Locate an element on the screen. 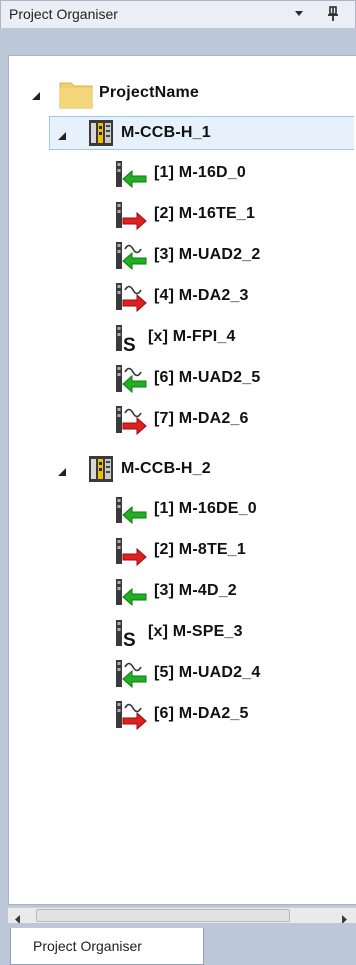 The width and height of the screenshot is (356, 965). tree-node-module: S [x] M-FPI_4 is located at coordinates (175, 339).